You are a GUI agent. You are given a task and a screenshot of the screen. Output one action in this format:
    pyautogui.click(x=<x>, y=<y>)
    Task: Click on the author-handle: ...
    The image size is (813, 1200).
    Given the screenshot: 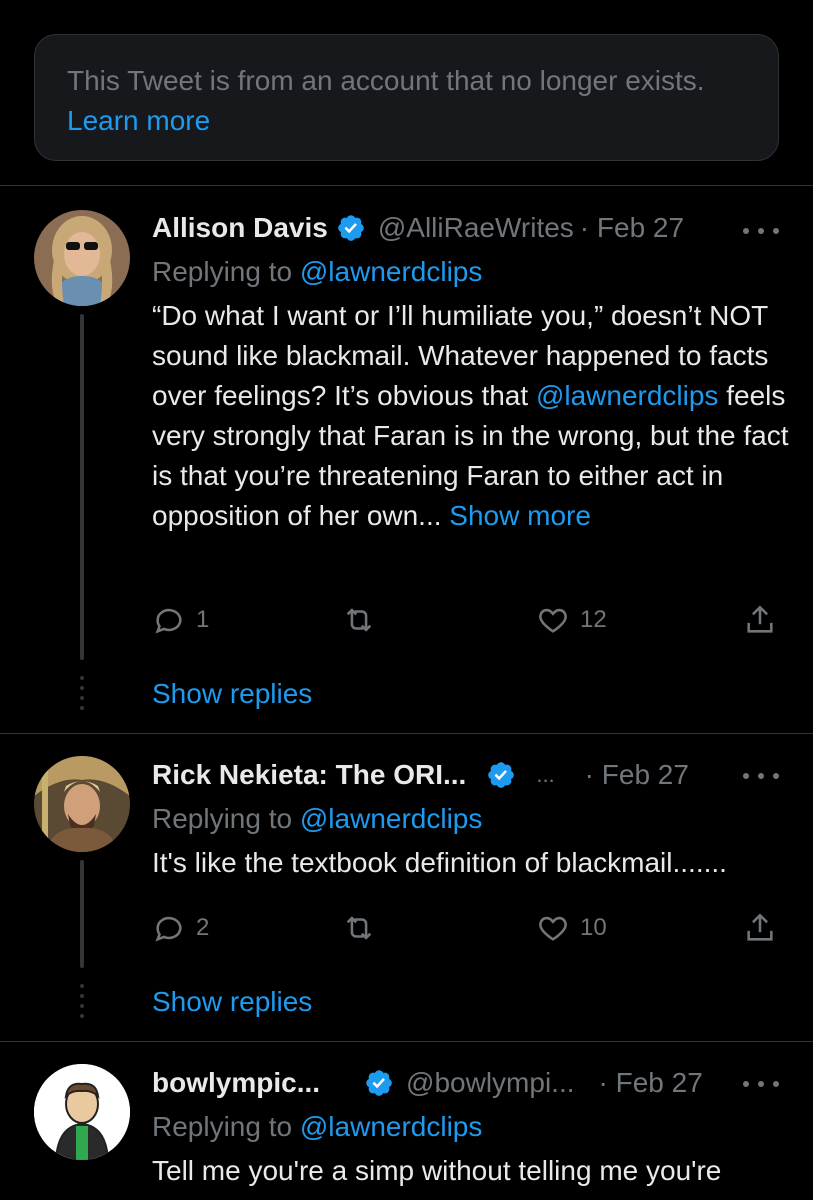 What is the action you would take?
    pyautogui.click(x=545, y=775)
    